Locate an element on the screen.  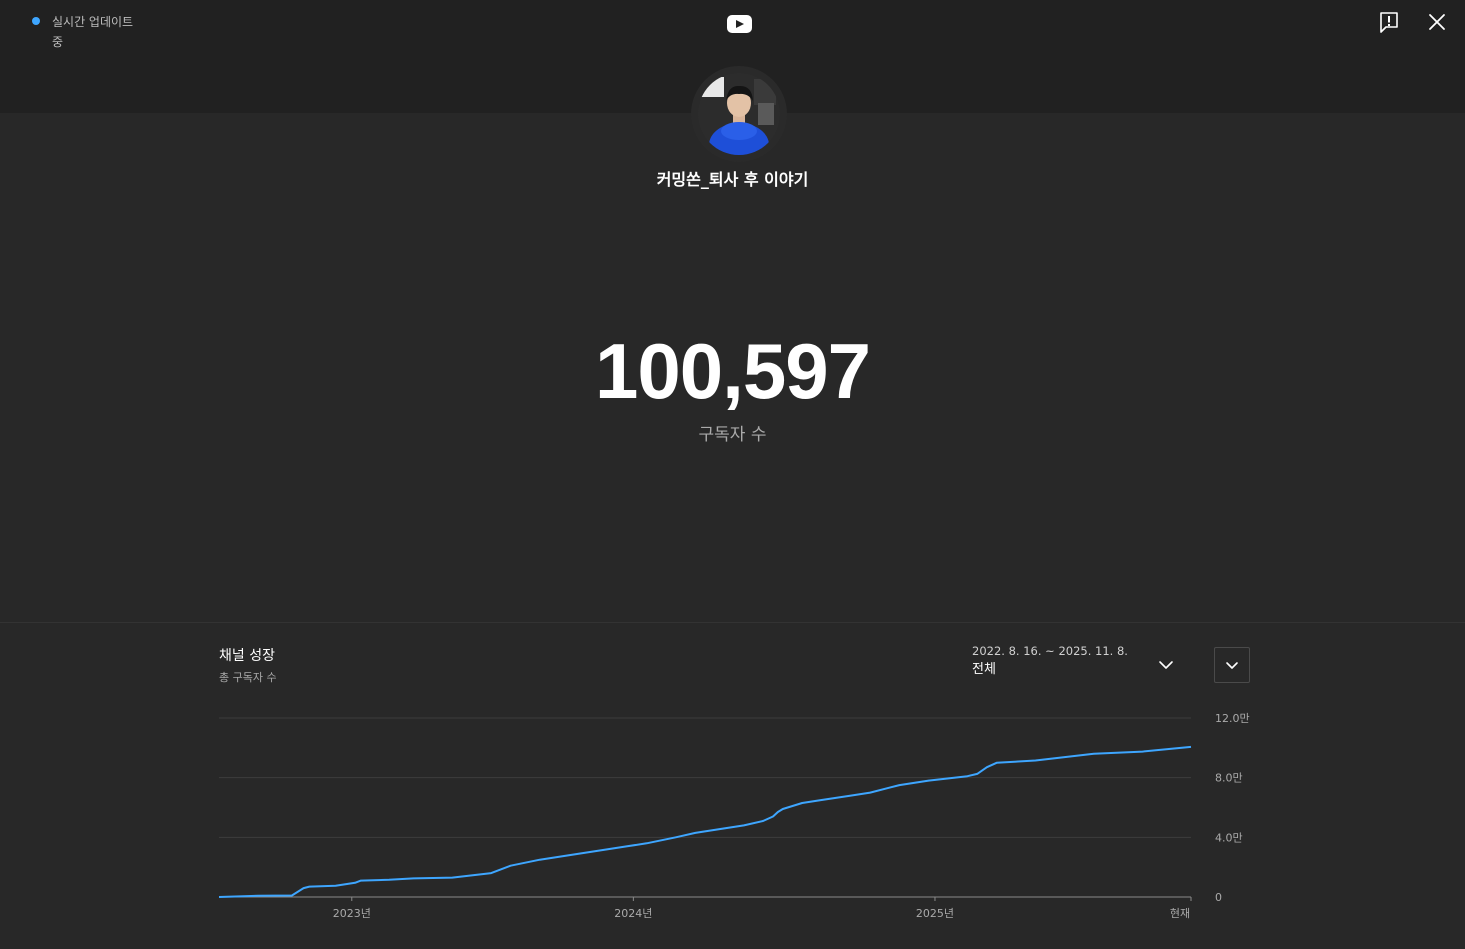
live-update-indicator: 실시간 업데이트 중 is located at coordinates (87, 32).